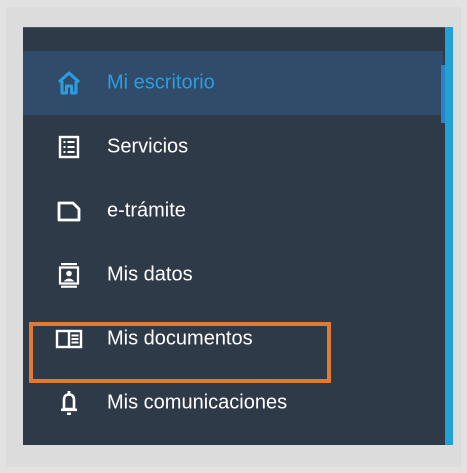 The image size is (467, 473). I want to click on highlight-box, so click(180, 352).